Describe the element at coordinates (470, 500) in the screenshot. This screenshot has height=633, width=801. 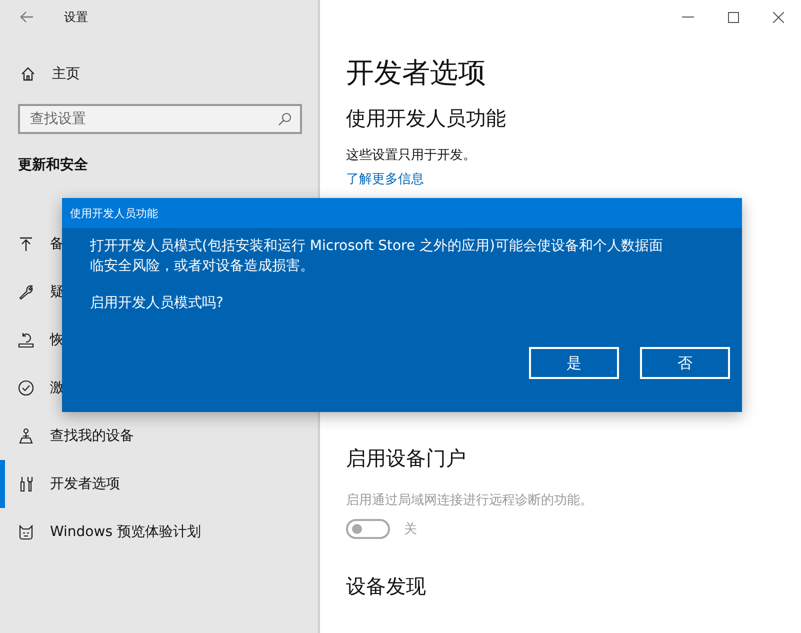
I see `description-text: 启用通过局域网连接进行远程诊断的功能。` at that location.